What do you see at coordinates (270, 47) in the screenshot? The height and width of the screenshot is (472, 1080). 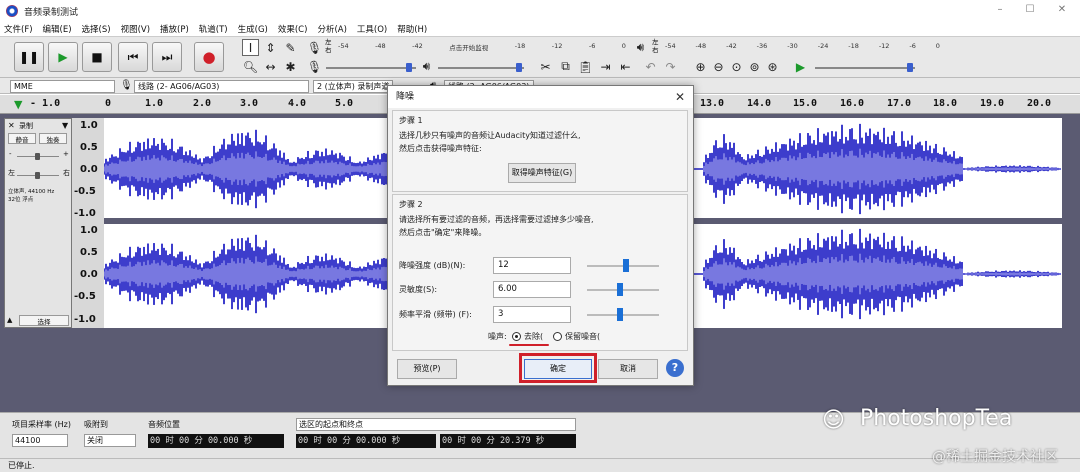 I see `envelope-tool-button: ⇕` at bounding box center [270, 47].